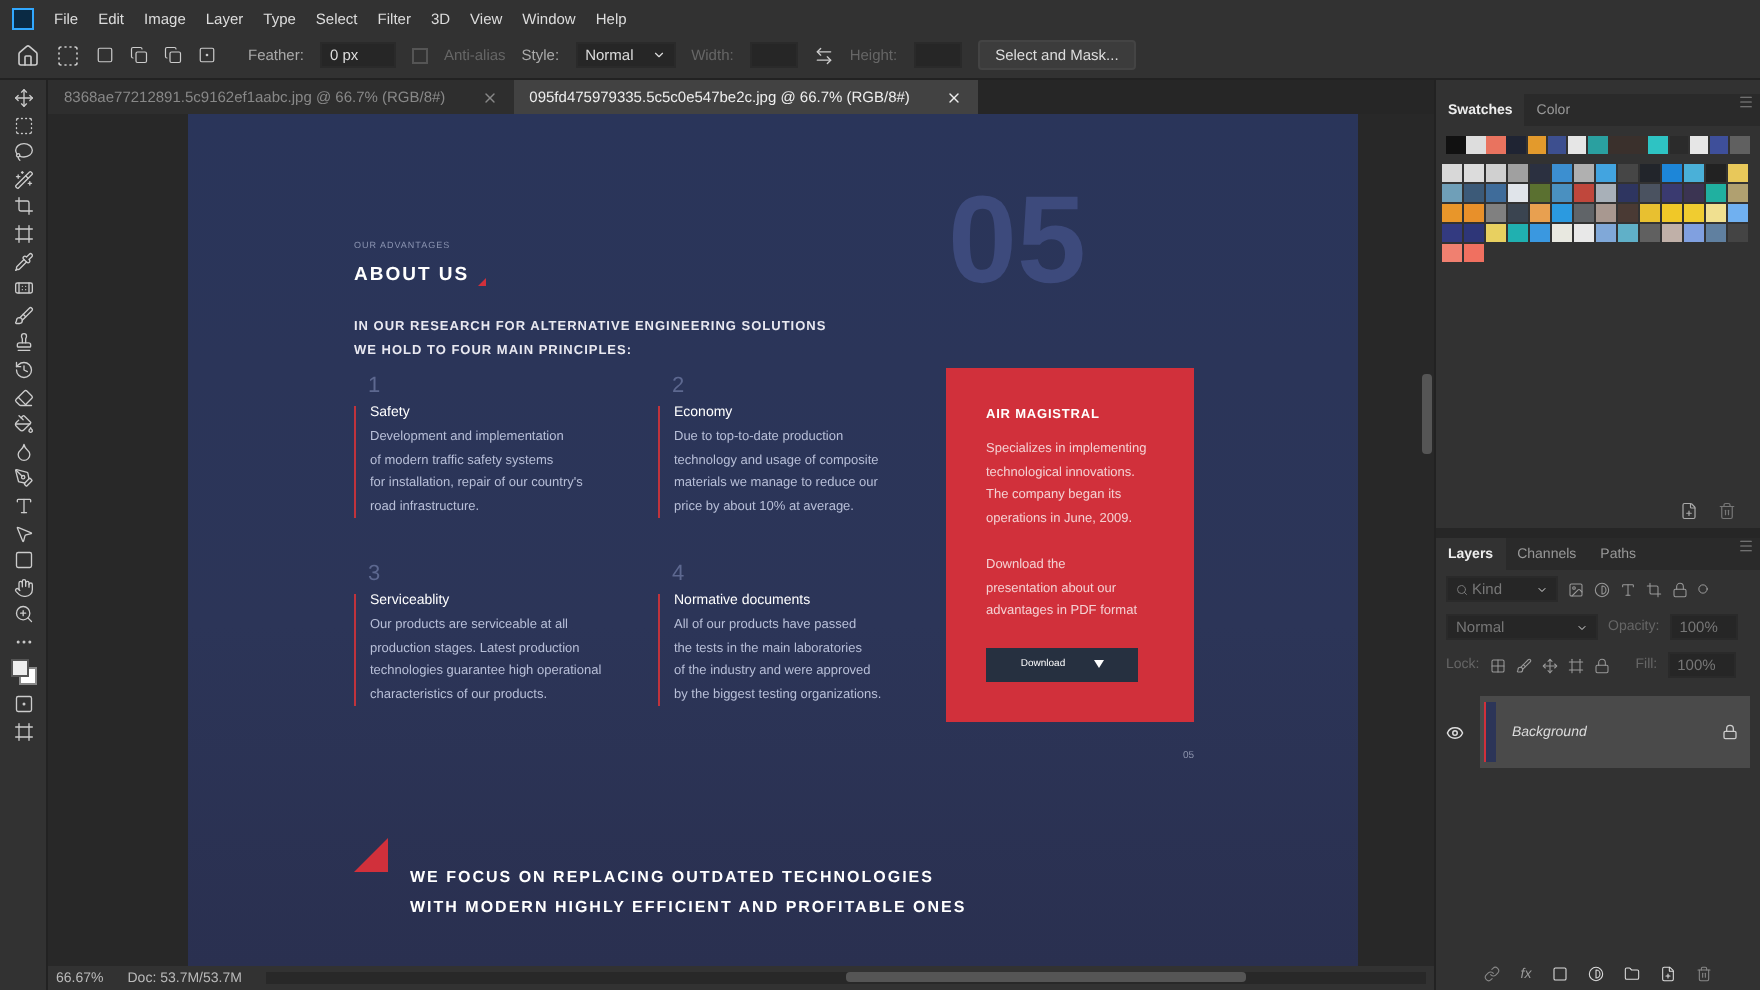 The height and width of the screenshot is (990, 1760). What do you see at coordinates (1602, 589) in the screenshot?
I see `adjustment-filter-icon` at bounding box center [1602, 589].